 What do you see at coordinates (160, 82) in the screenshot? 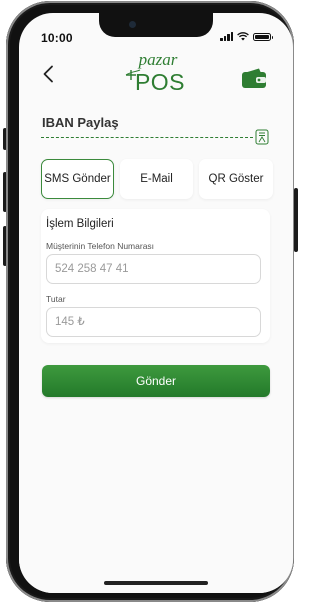
I see `logo-text-bottom: POS` at bounding box center [160, 82].